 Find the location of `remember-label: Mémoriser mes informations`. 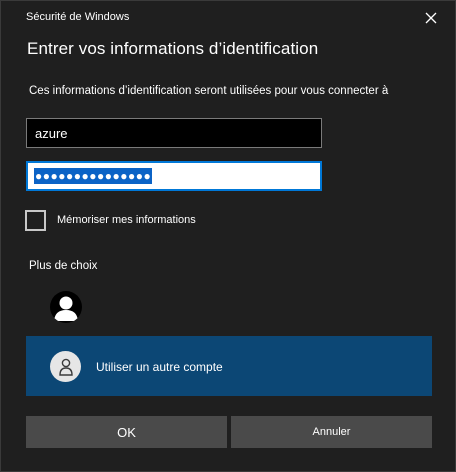

remember-label: Mémoriser mes informations is located at coordinates (126, 220).